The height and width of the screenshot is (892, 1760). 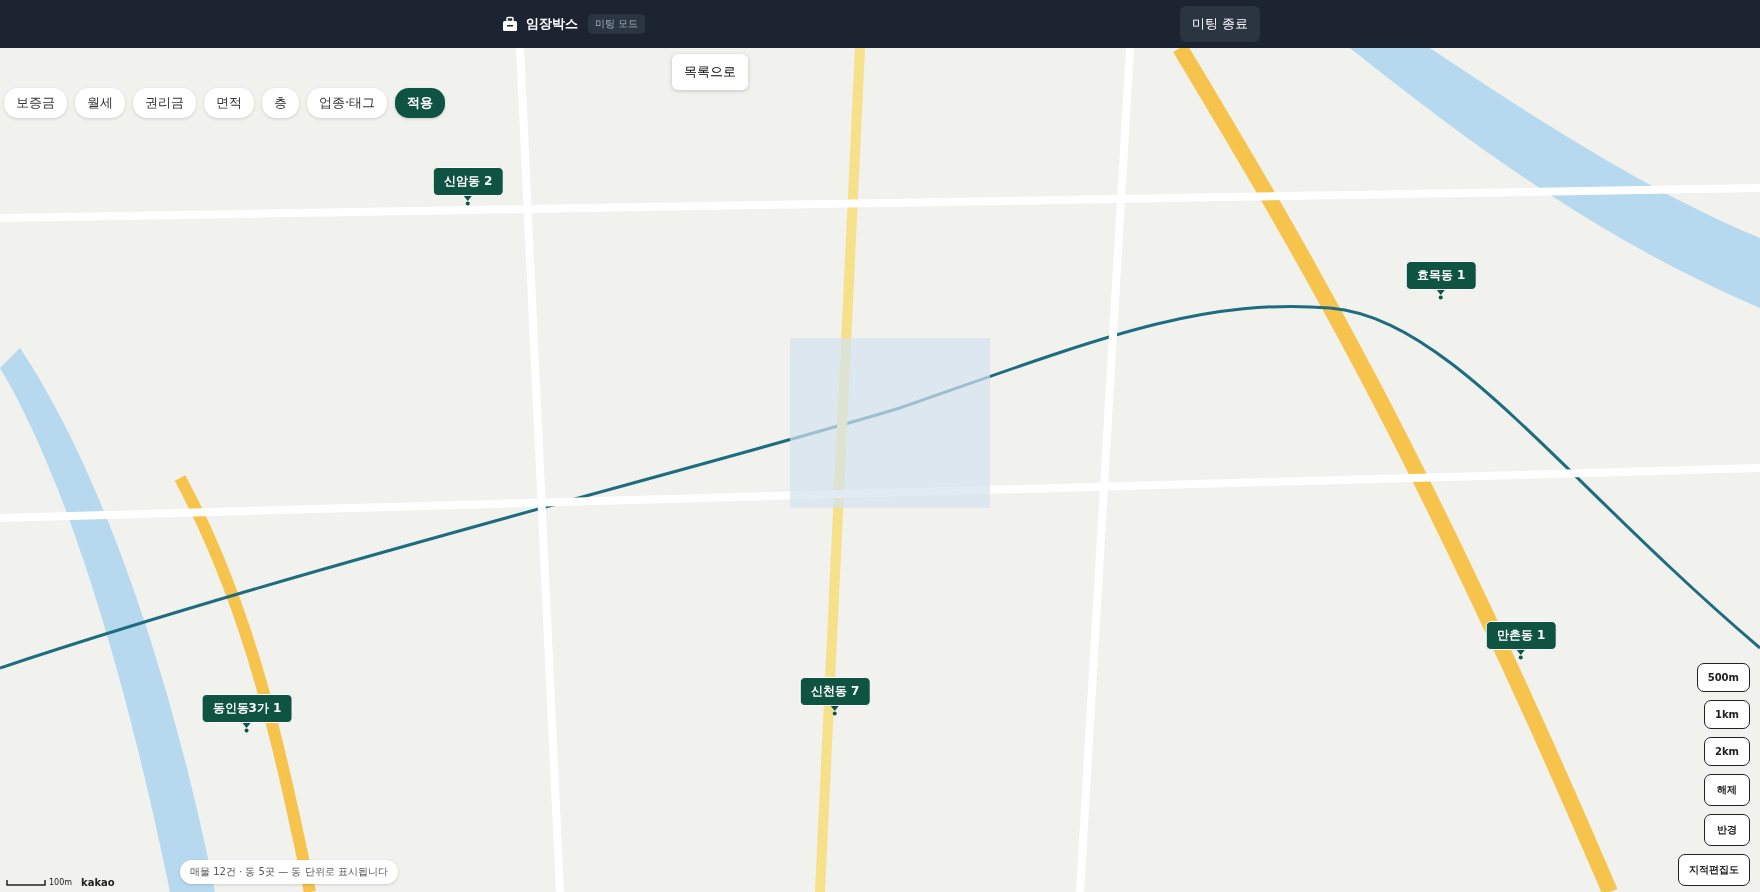 I want to click on map-toggle-button: 지적편집도, so click(x=1714, y=870).